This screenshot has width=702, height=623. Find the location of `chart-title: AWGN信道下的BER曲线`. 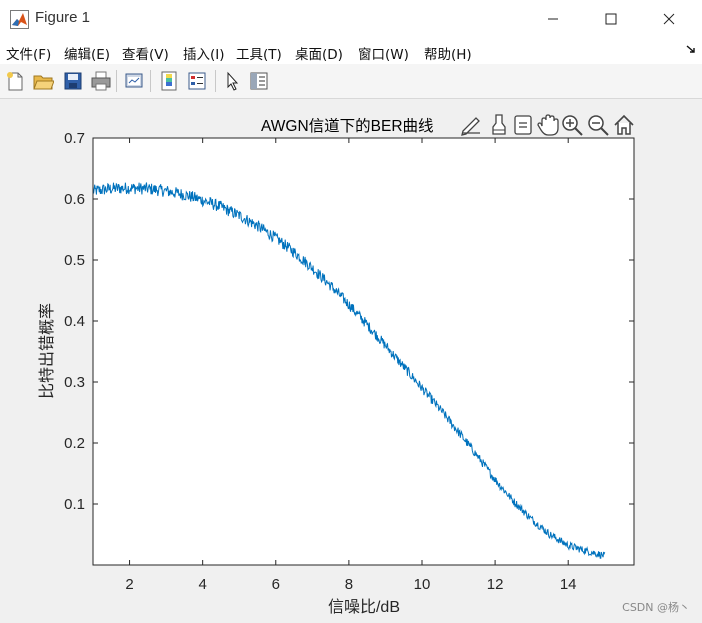

chart-title: AWGN信道下的BER曲线 is located at coordinates (347, 126).